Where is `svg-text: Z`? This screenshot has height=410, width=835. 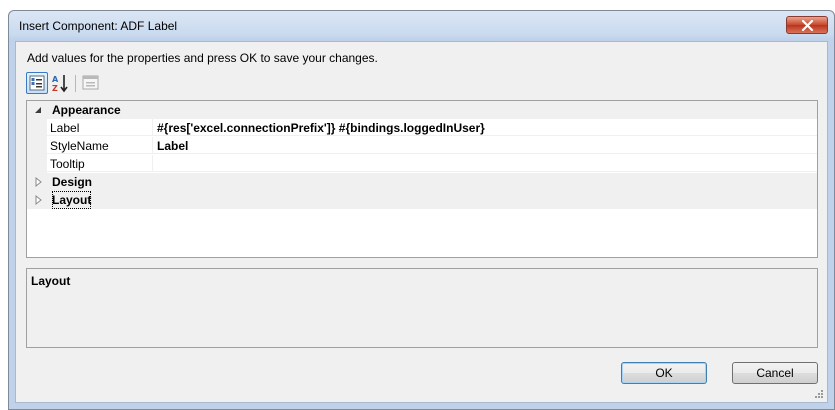
svg-text: Z is located at coordinates (55, 88).